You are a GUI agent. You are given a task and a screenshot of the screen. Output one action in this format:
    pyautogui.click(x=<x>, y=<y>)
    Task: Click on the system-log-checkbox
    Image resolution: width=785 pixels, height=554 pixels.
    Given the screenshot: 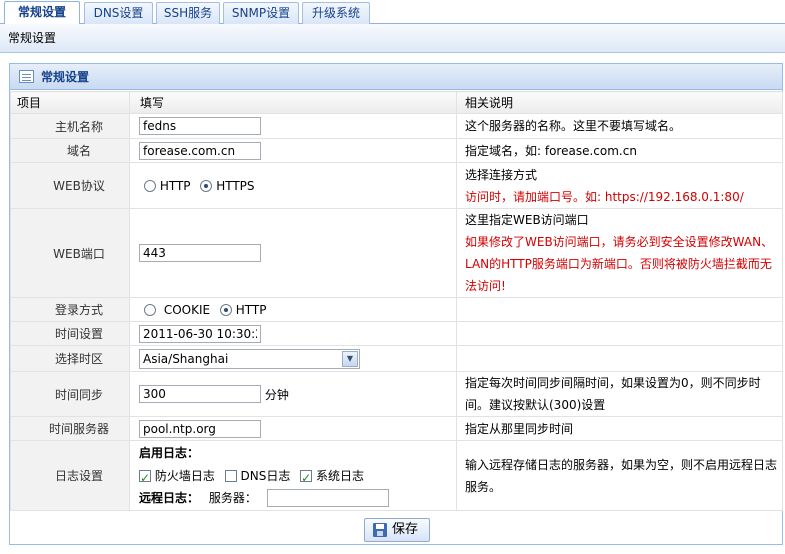 What is the action you would take?
    pyautogui.click(x=306, y=478)
    